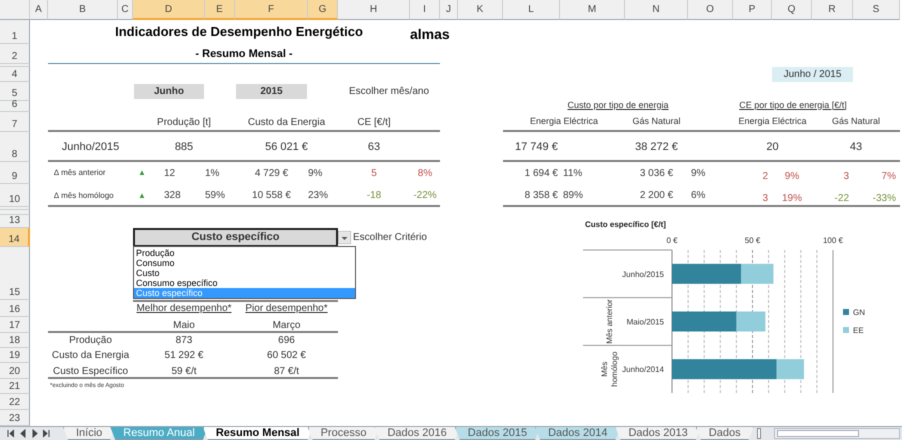 The image size is (902, 440). Describe the element at coordinates (725, 433) in the screenshot. I see `sheet-tab: Dados` at that location.